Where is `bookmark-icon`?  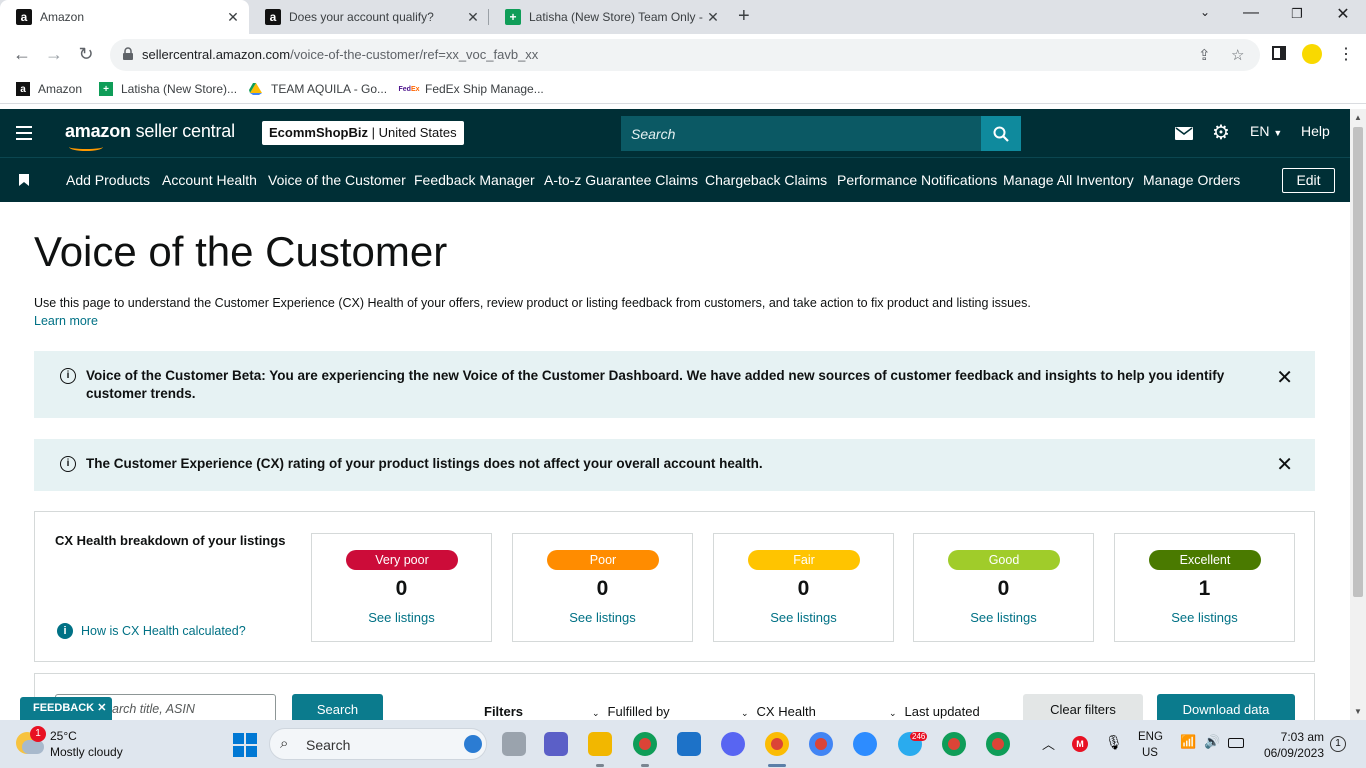 bookmark-icon is located at coordinates (24, 180).